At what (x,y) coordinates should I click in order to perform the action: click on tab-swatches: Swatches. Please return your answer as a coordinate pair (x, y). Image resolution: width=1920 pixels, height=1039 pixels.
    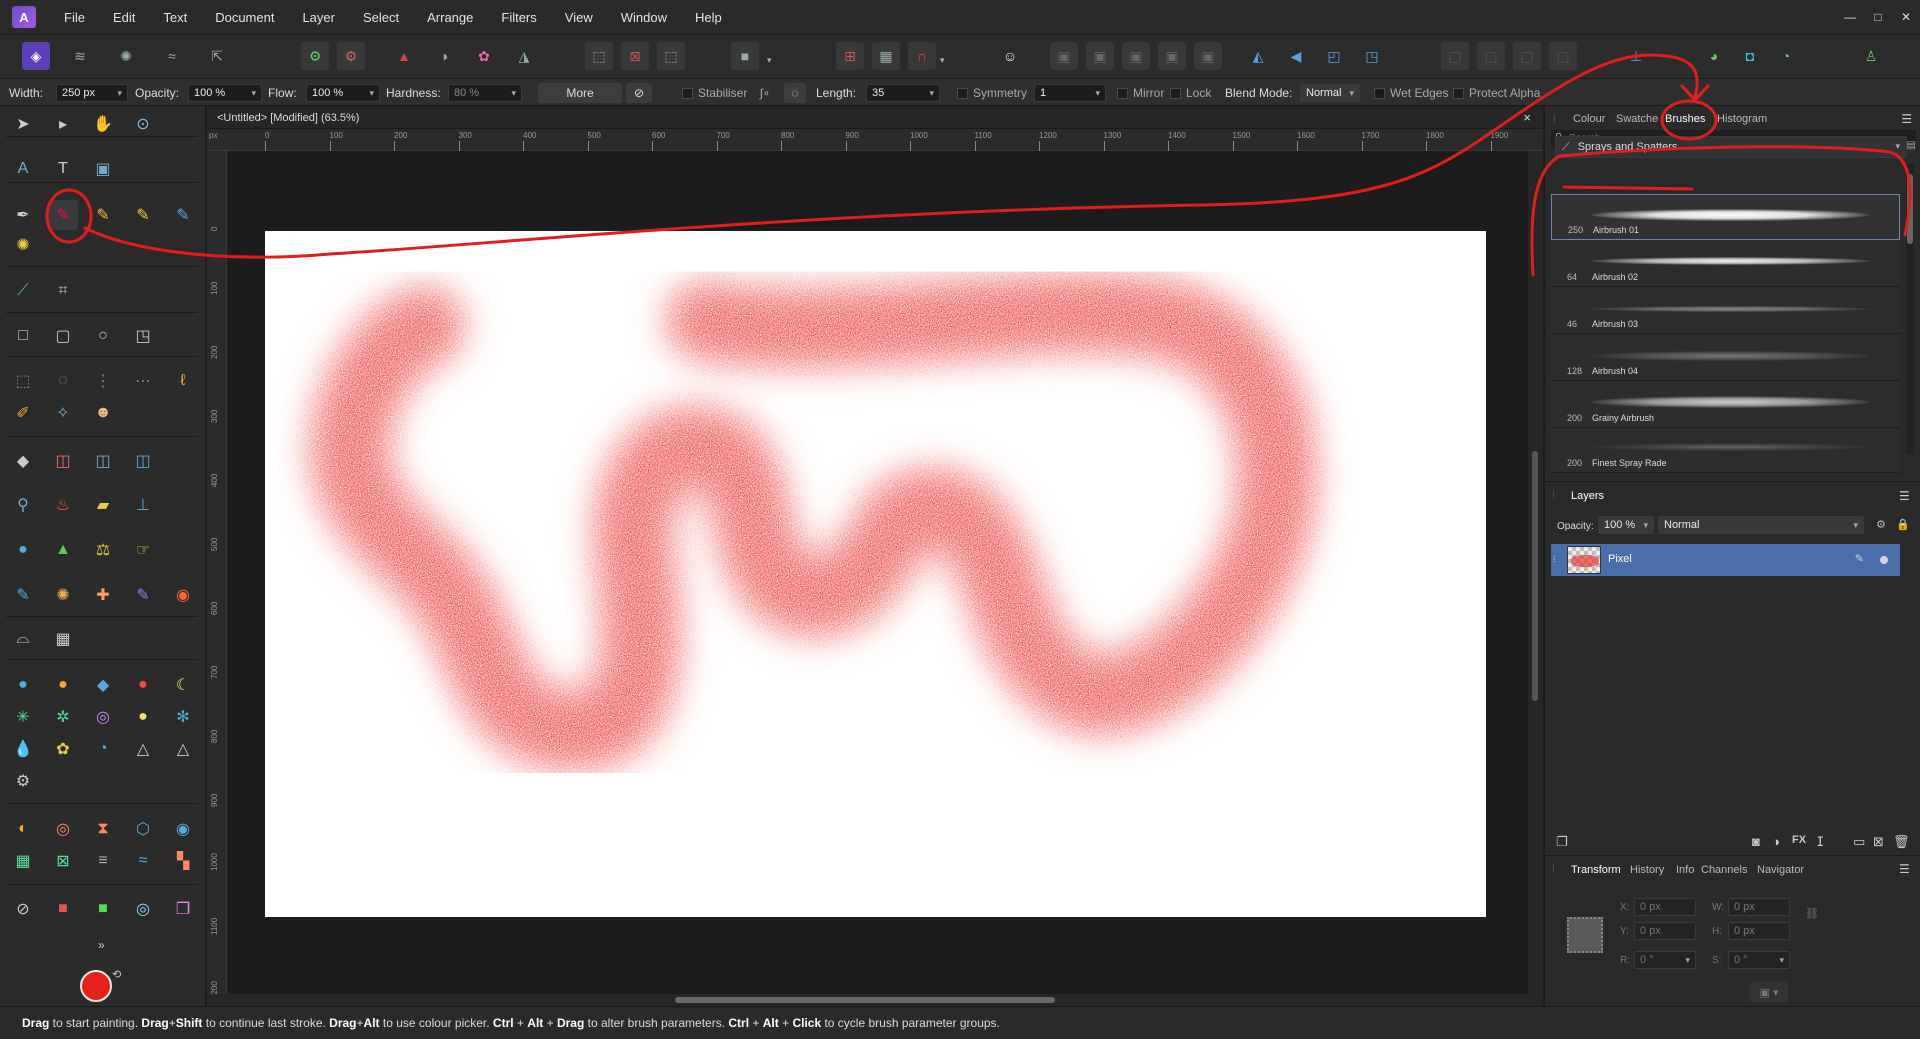
    Looking at the image, I should click on (1637, 119).